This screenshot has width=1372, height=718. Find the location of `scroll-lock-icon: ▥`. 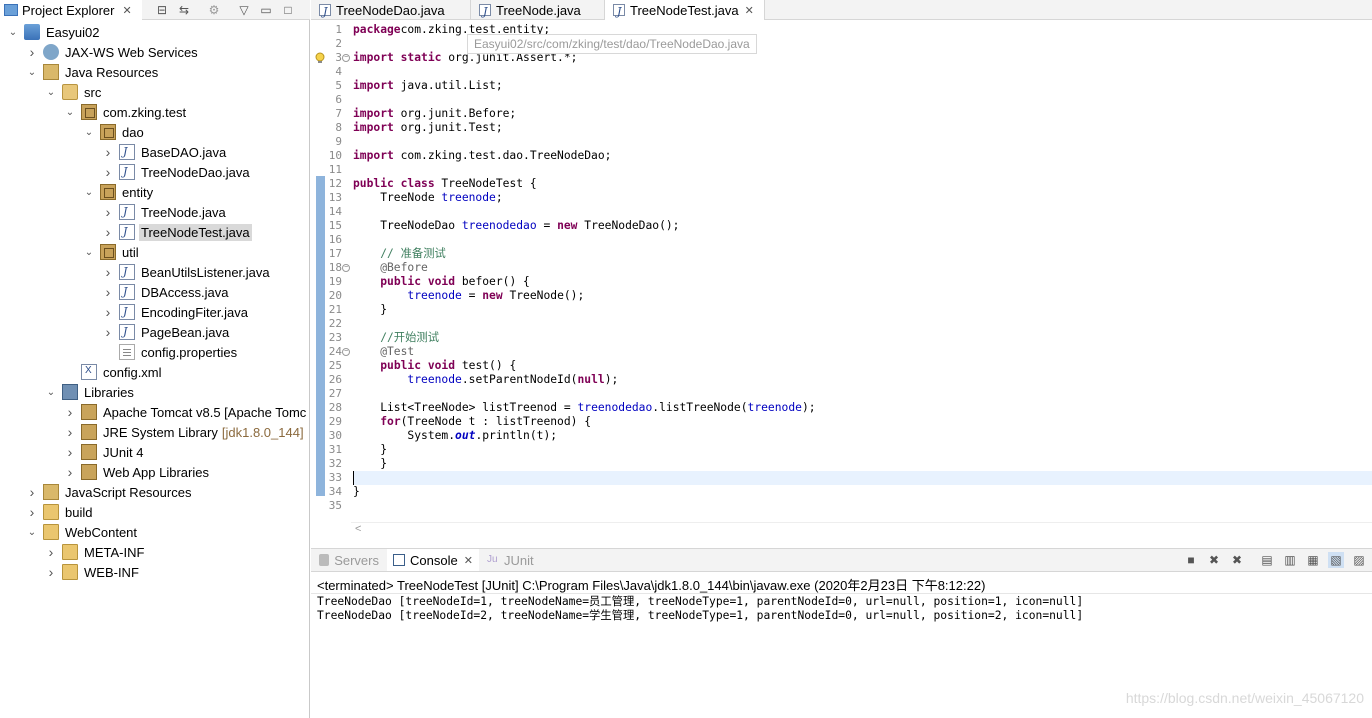

scroll-lock-icon: ▥ is located at coordinates (1290, 560).